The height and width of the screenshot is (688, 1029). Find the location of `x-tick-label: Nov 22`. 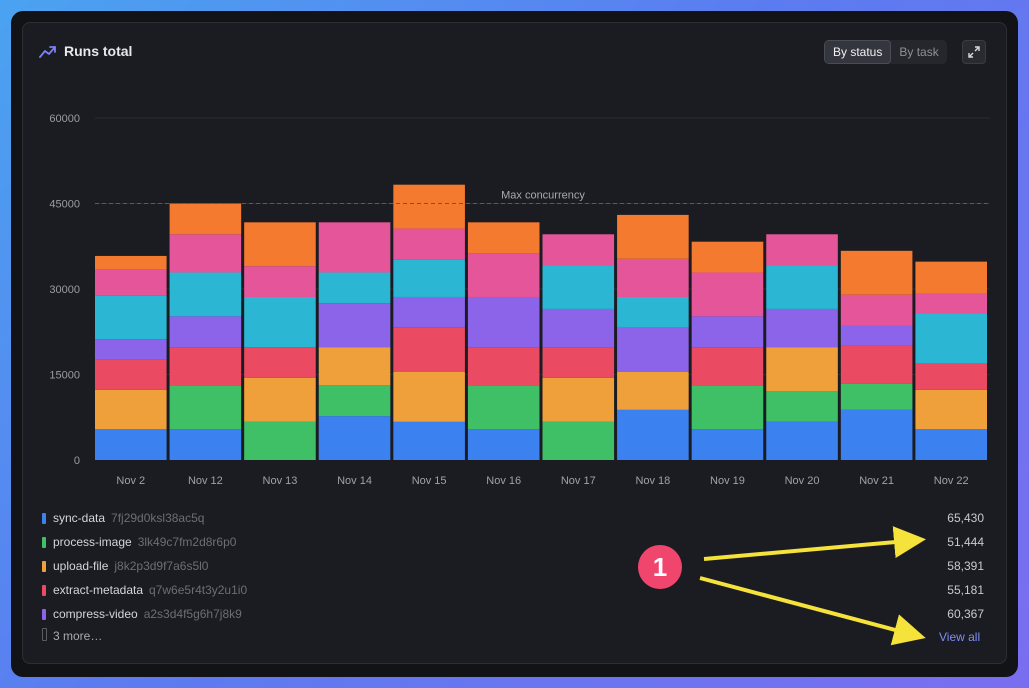

x-tick-label: Nov 22 is located at coordinates (951, 481).